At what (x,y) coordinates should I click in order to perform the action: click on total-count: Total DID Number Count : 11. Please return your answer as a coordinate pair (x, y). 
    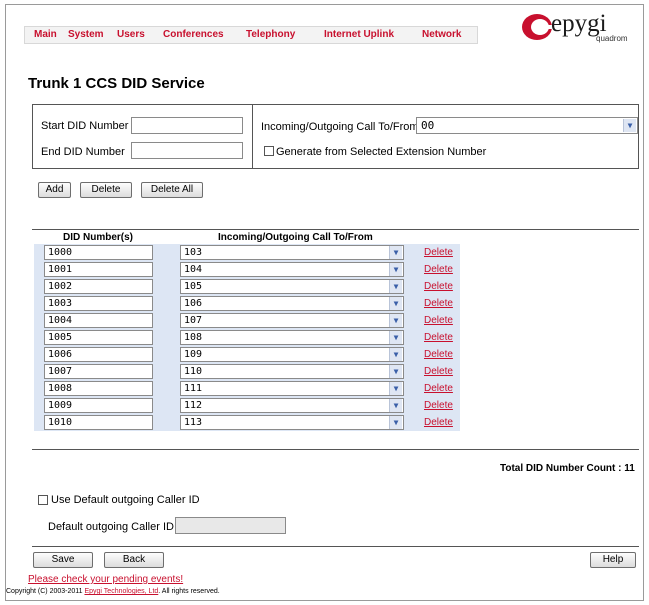
    Looking at the image, I should click on (567, 468).